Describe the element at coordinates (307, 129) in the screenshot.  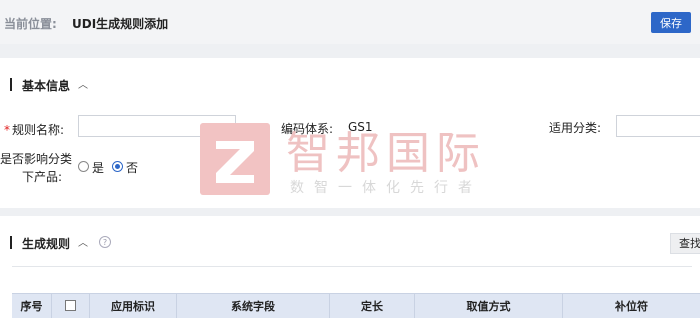
I see `code-system-label: 编码体系:` at that location.